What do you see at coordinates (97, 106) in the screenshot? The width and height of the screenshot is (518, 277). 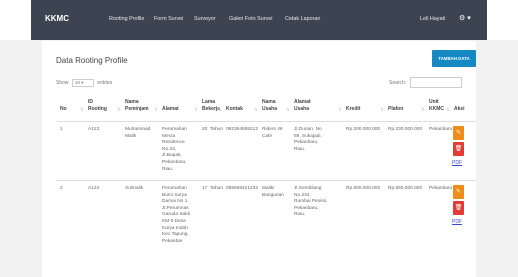 I see `col-header-id-rooting: ID Rooting` at bounding box center [97, 106].